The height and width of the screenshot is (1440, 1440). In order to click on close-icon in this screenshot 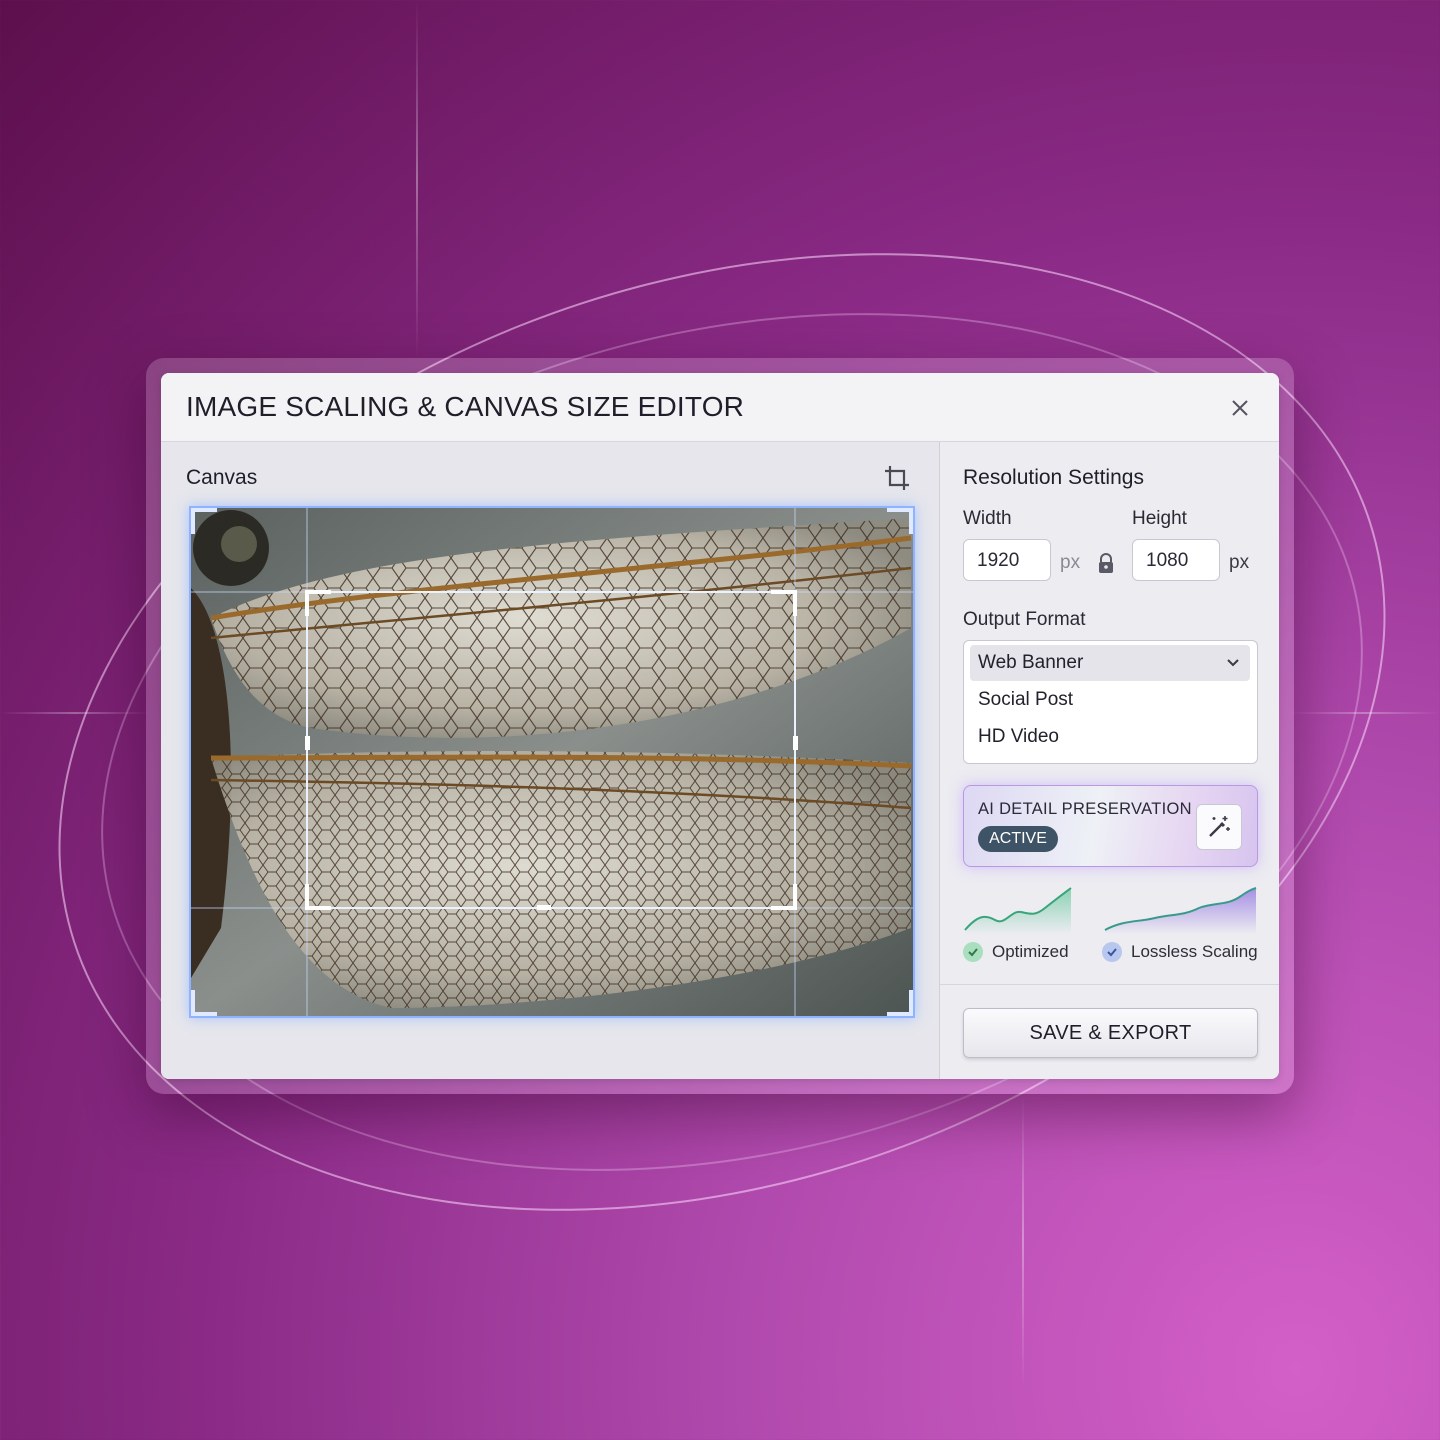, I will do `click(1240, 408)`.